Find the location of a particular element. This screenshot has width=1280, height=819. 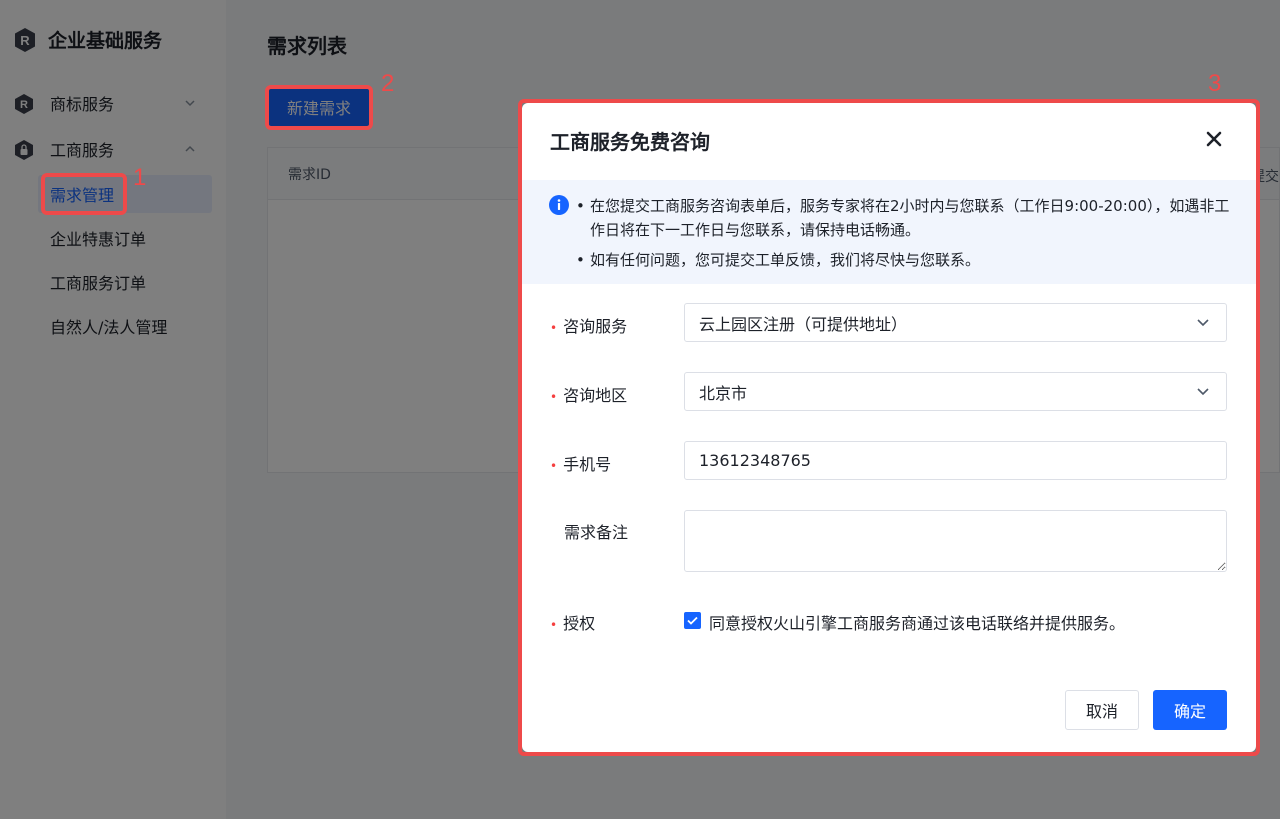

annotation-number-1: 1 is located at coordinates (140, 177).